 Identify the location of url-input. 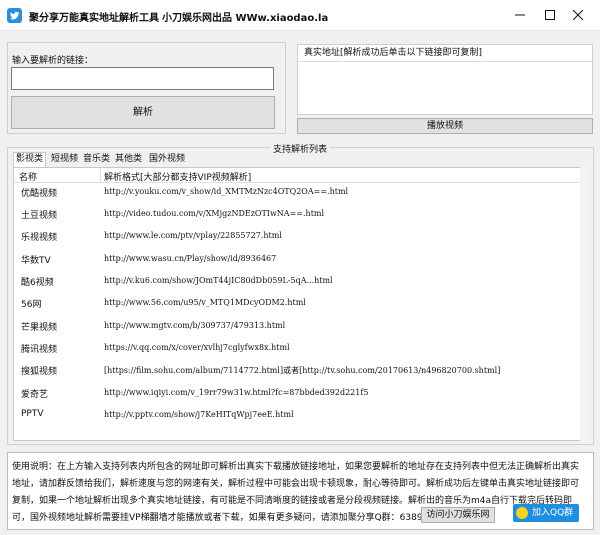
(142, 78).